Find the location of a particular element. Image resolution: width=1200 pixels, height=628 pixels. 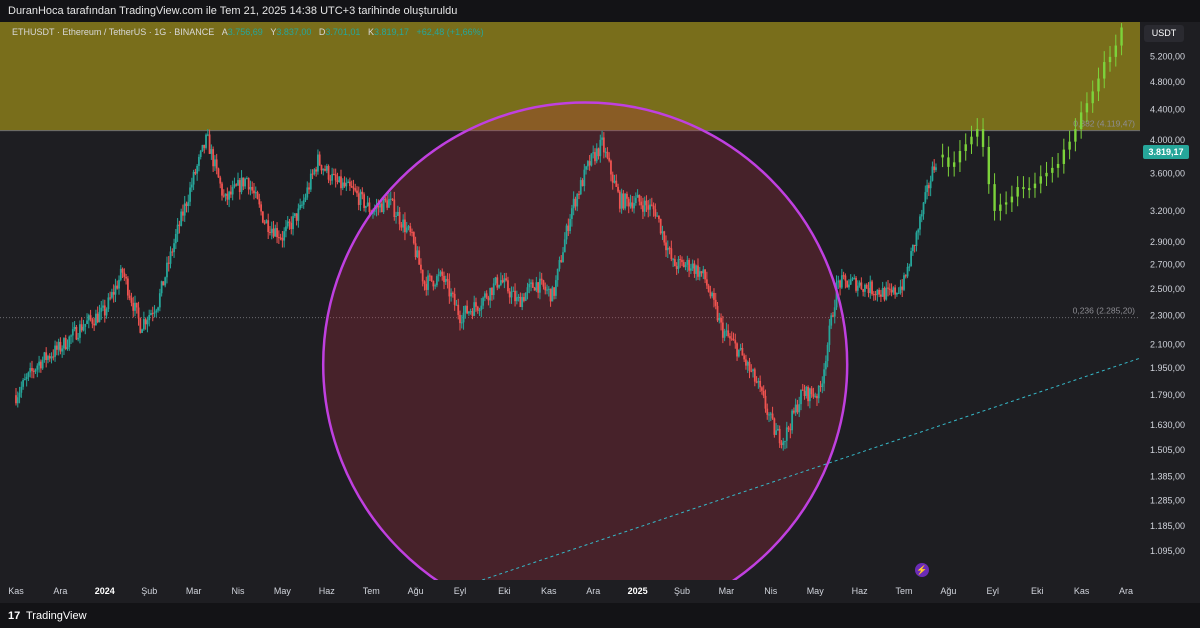

time-tick-label: Eki is located at coordinates (504, 591).